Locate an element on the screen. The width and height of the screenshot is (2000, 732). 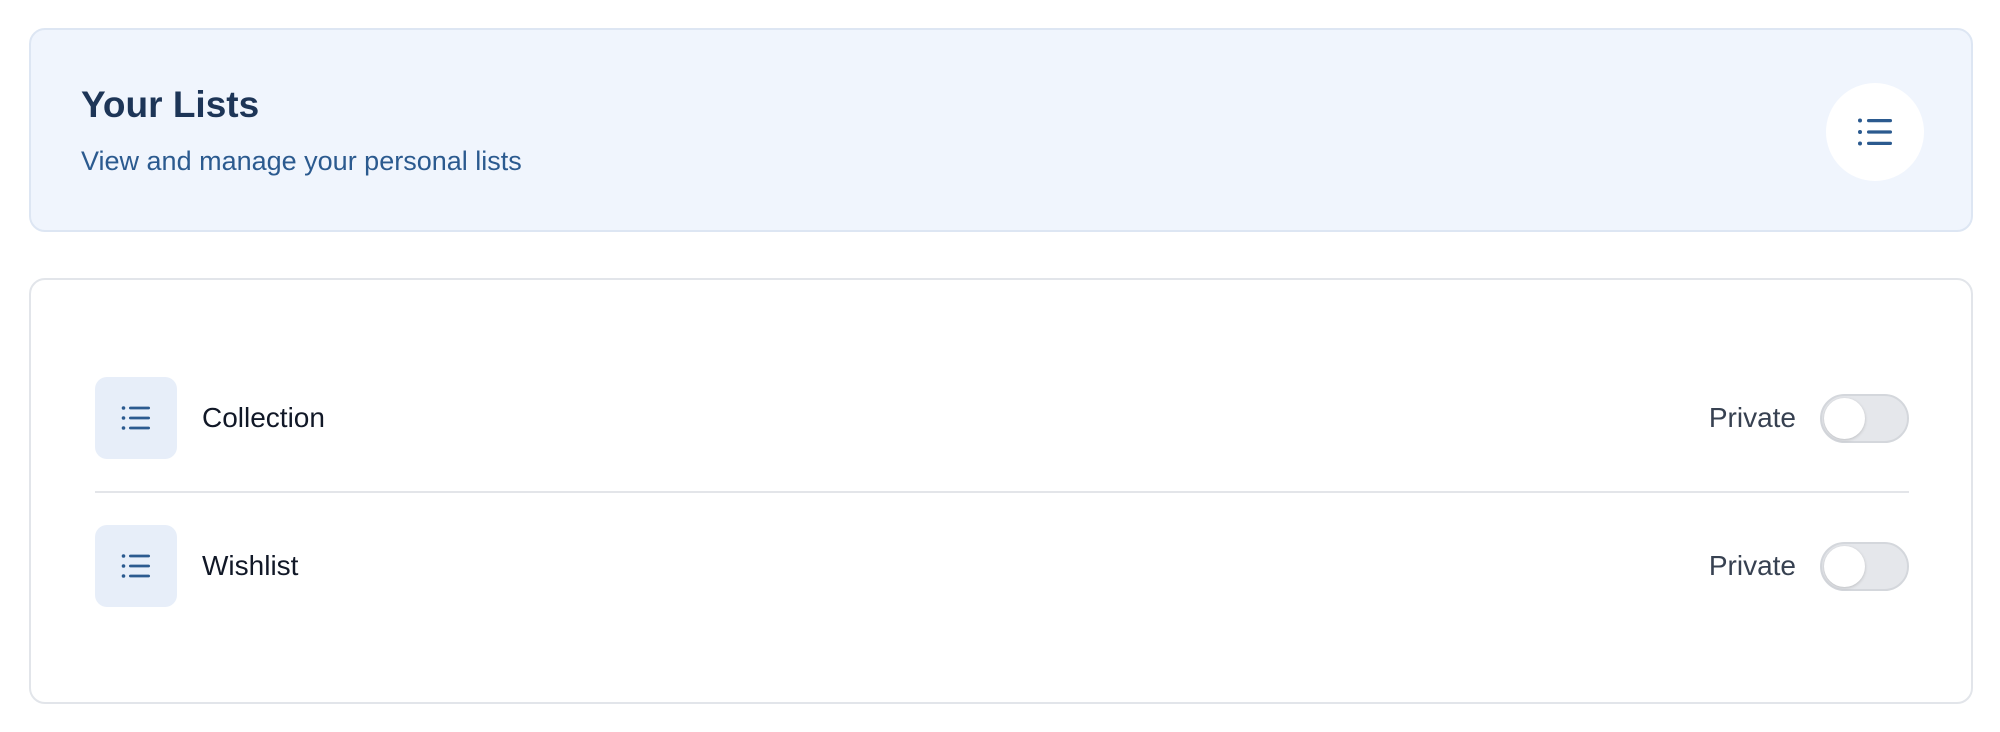
divider is located at coordinates (1002, 492).